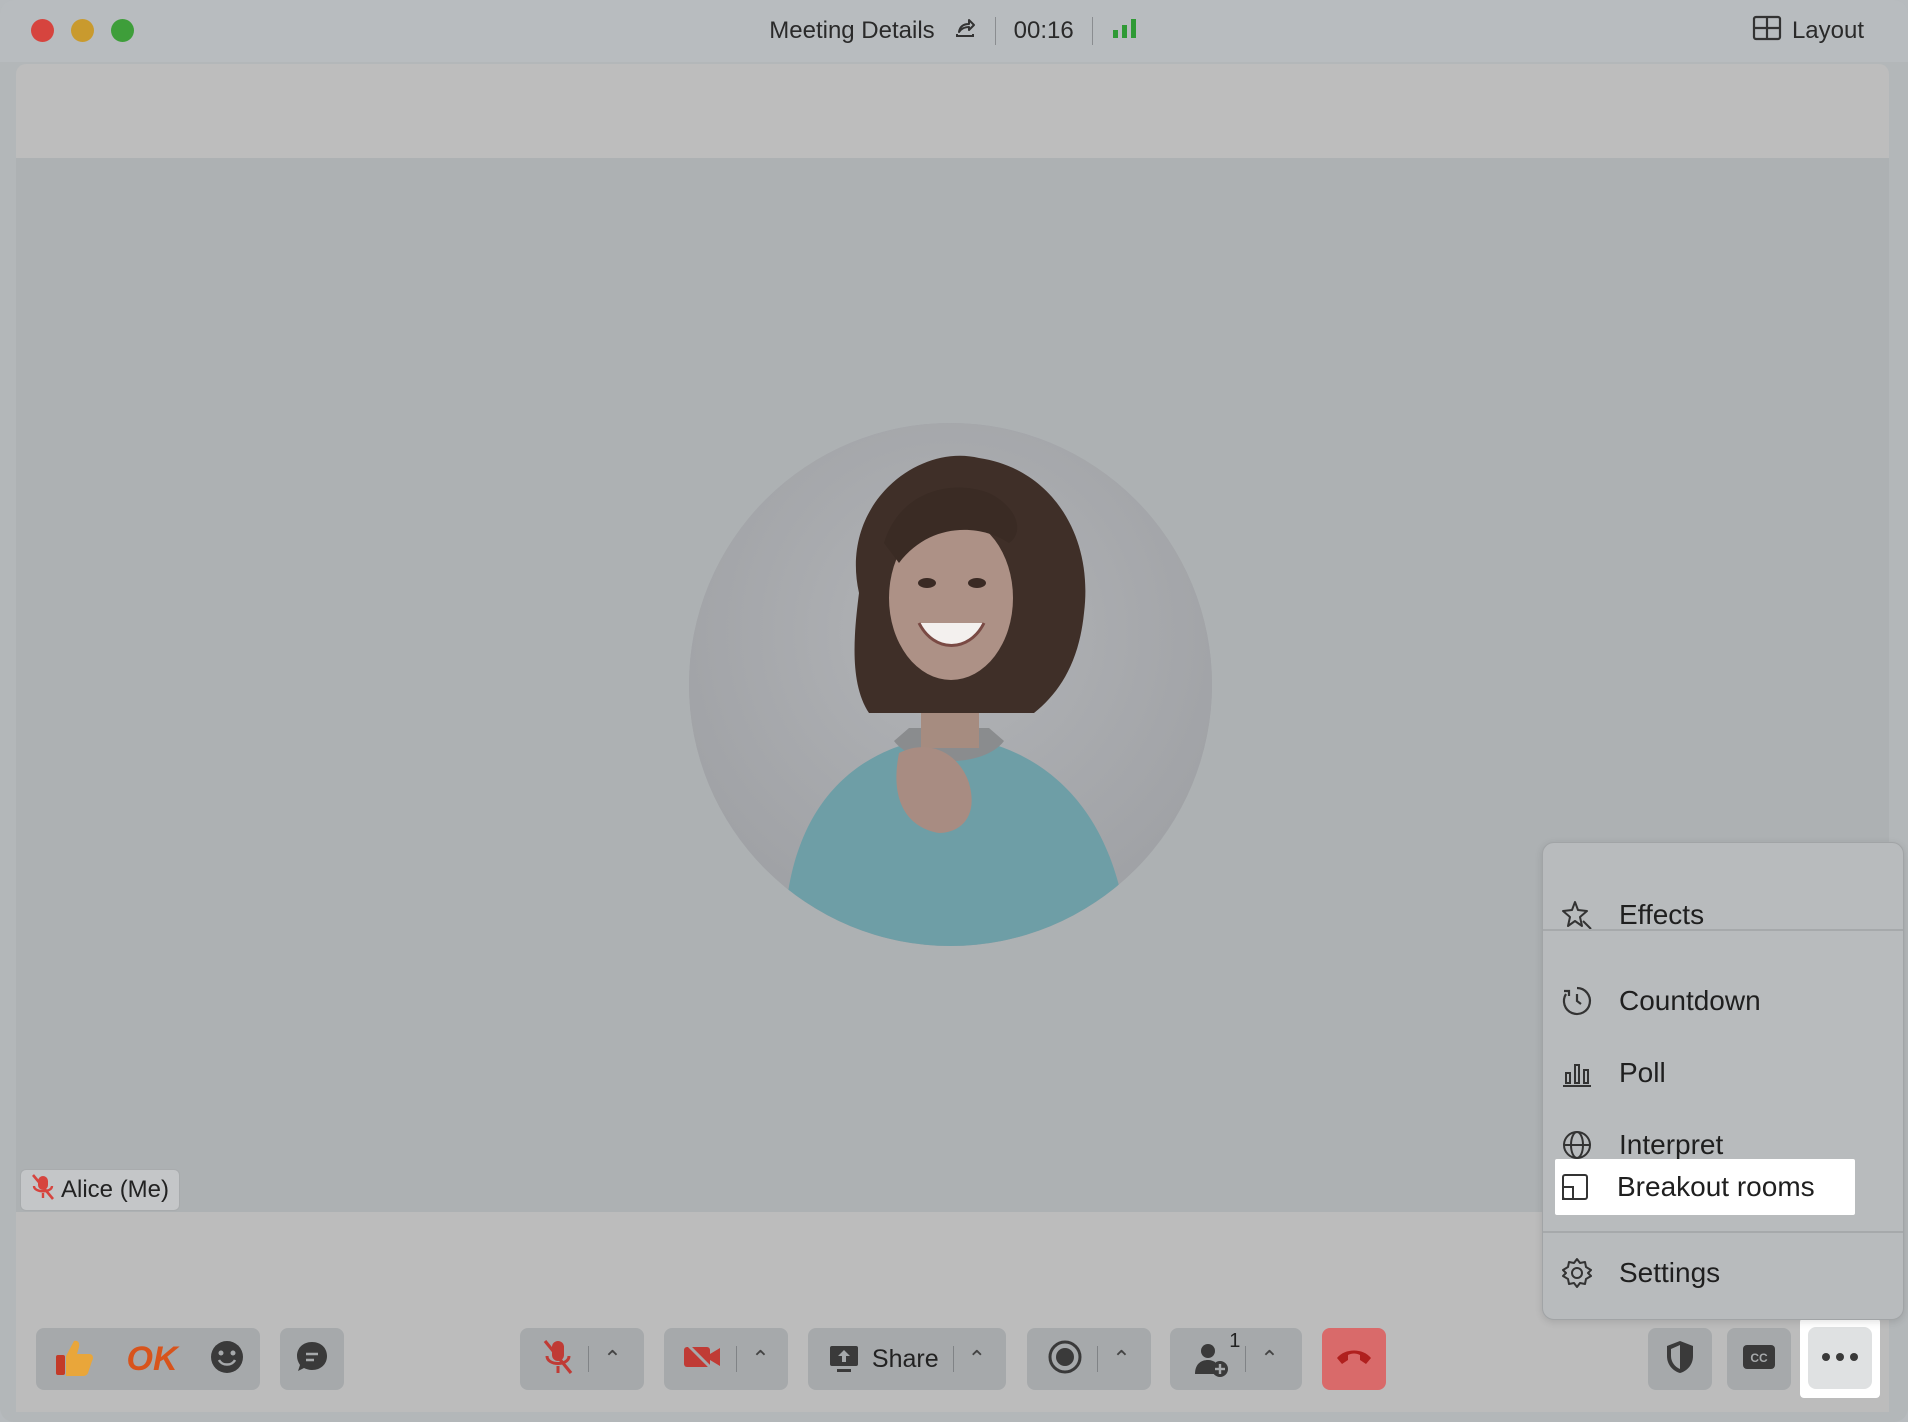 This screenshot has height=1422, width=1908. What do you see at coordinates (950, 684) in the screenshot?
I see `participant-avatar` at bounding box center [950, 684].